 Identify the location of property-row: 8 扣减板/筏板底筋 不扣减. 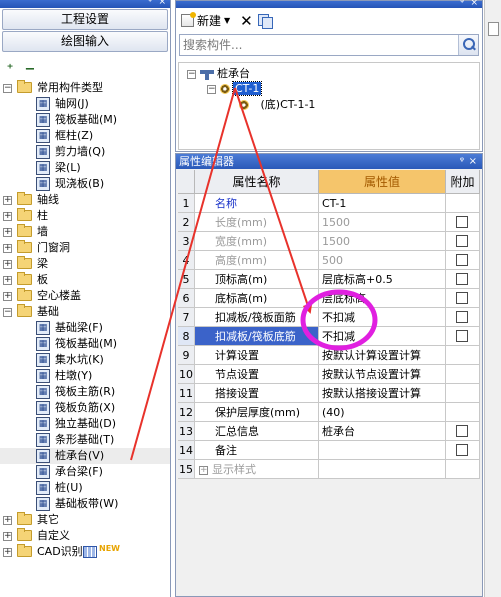
(329, 336).